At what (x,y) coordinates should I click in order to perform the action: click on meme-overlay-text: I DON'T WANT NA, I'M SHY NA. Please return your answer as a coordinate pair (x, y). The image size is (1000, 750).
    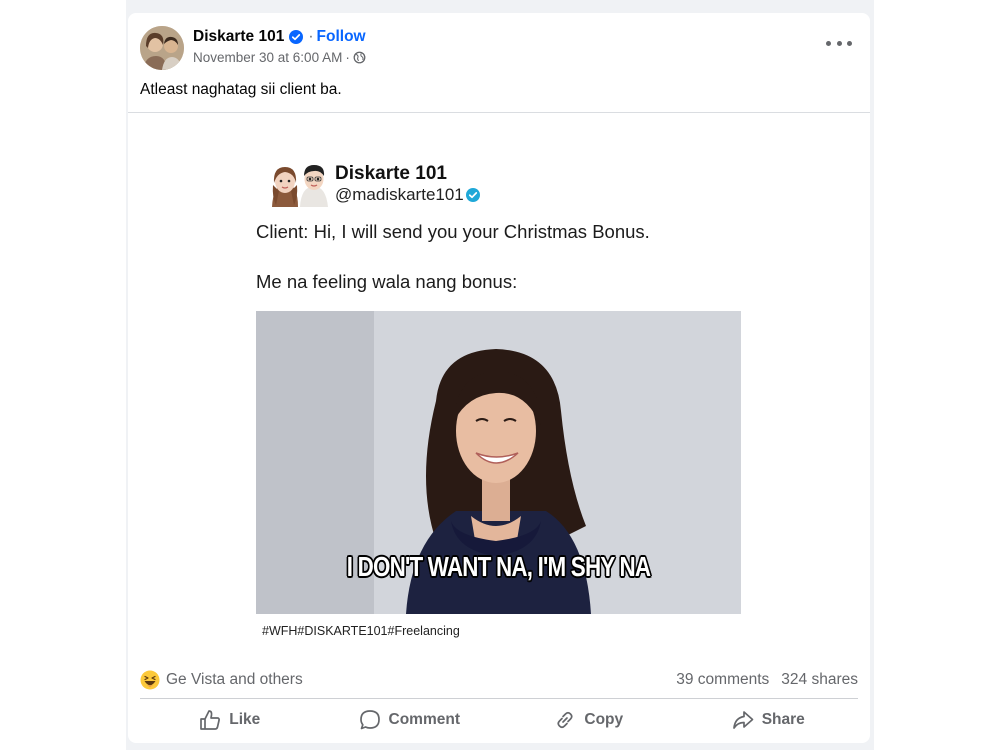
    Looking at the image, I should click on (498, 566).